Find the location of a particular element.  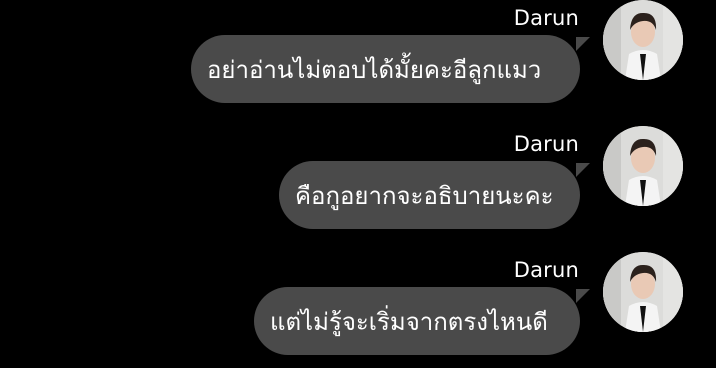

message-text: แต่ไม่รู้จะเริ่มจากตรงไหนดี is located at coordinates (409, 321).